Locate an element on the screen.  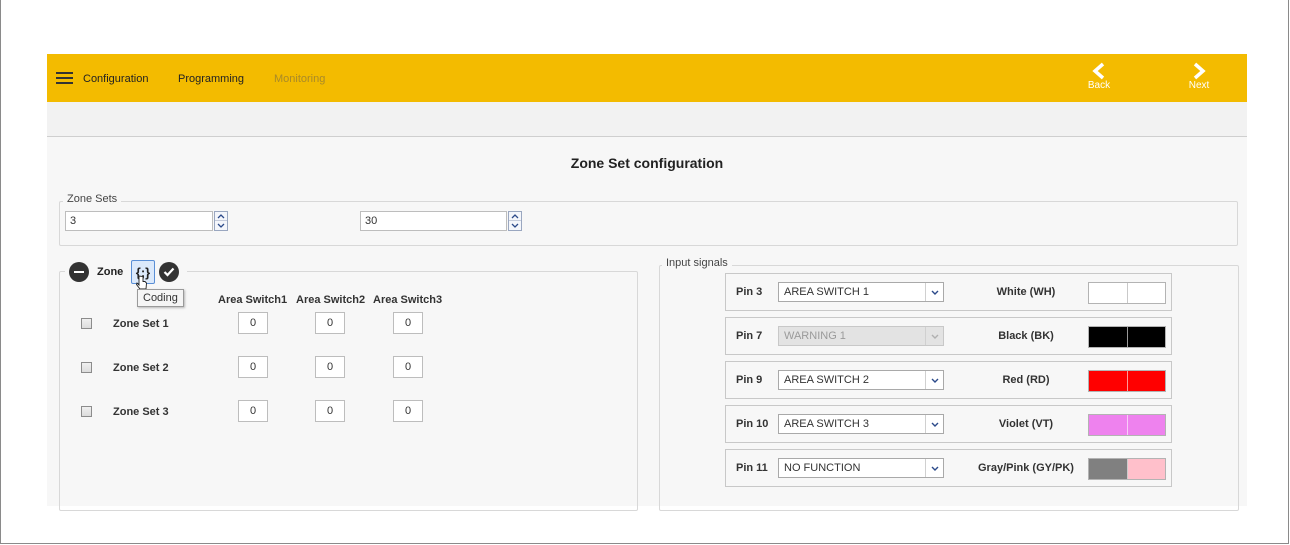
wire-color-name: Violet (VT) is located at coordinates (1026, 424).